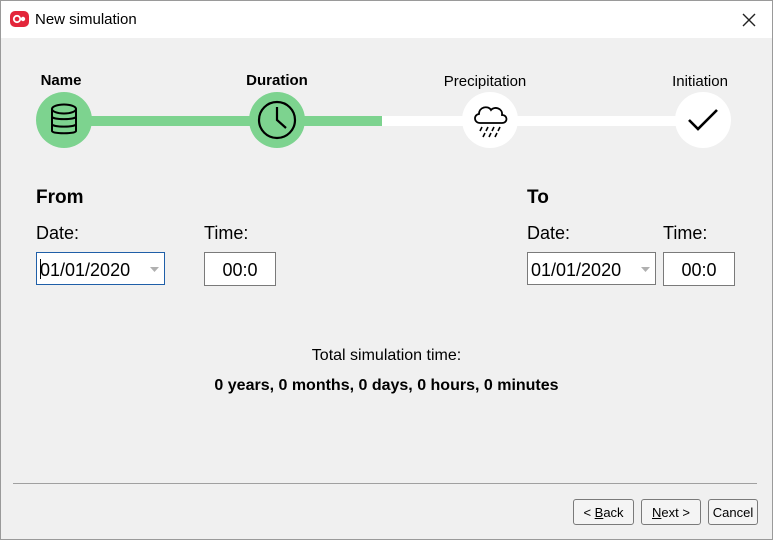 This screenshot has width=773, height=540. What do you see at coordinates (223, 121) in the screenshot?
I see `progress-track-completed` at bounding box center [223, 121].